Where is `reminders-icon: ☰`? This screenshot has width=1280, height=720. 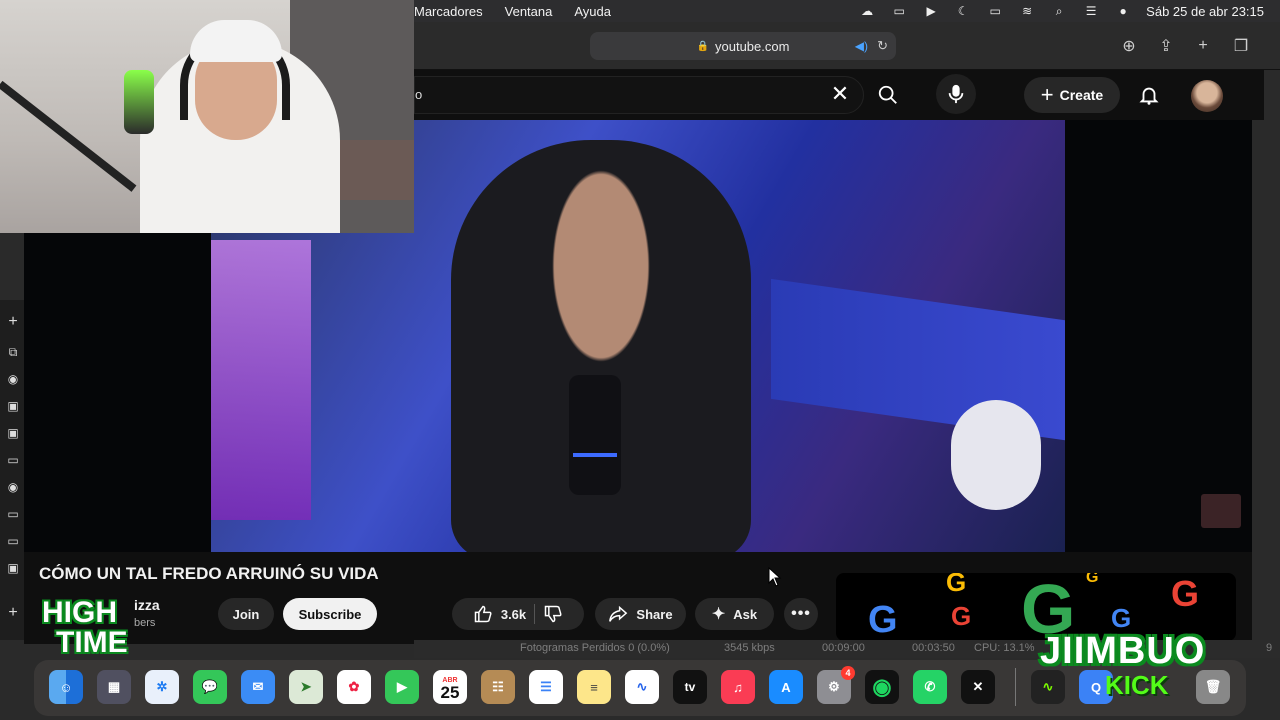
reminders-icon: ☰ is located at coordinates (546, 687).